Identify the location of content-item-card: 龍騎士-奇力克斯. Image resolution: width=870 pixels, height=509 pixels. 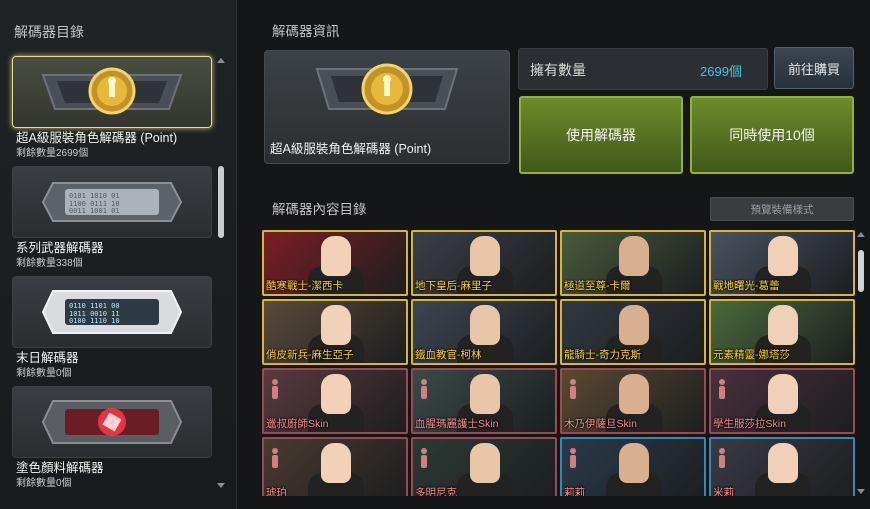
(633, 332).